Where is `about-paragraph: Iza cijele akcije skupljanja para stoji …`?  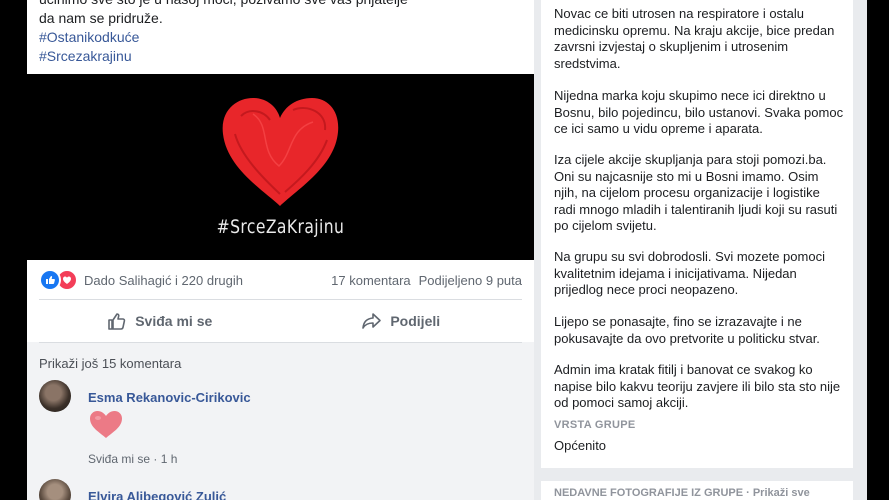
about-paragraph: Iza cijele akcije skupljanja para stoji … is located at coordinates (696, 192).